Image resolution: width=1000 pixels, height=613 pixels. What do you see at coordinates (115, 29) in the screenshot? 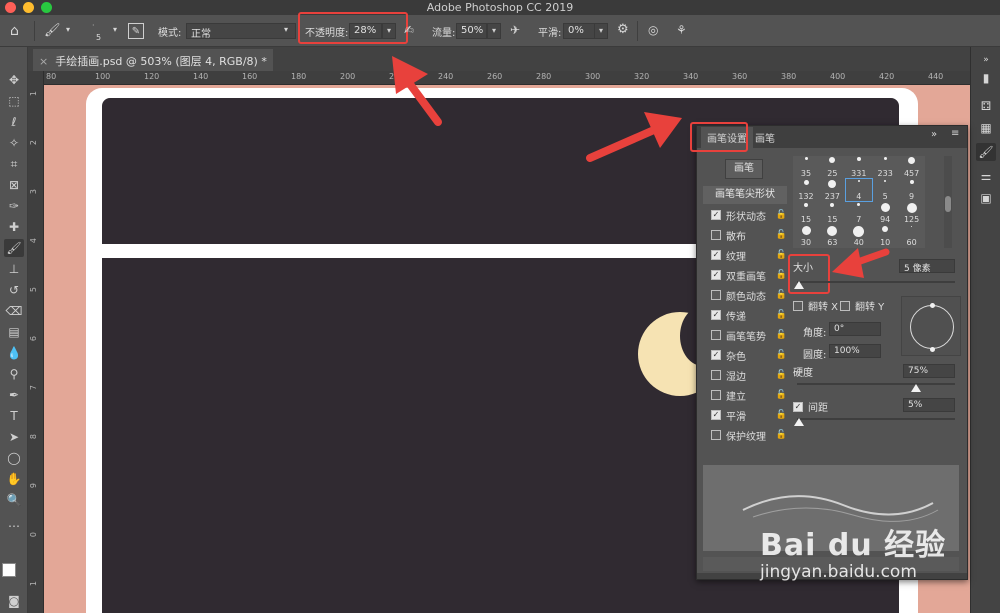
I see `brush-preset-dropdown: ▾` at bounding box center [115, 29].